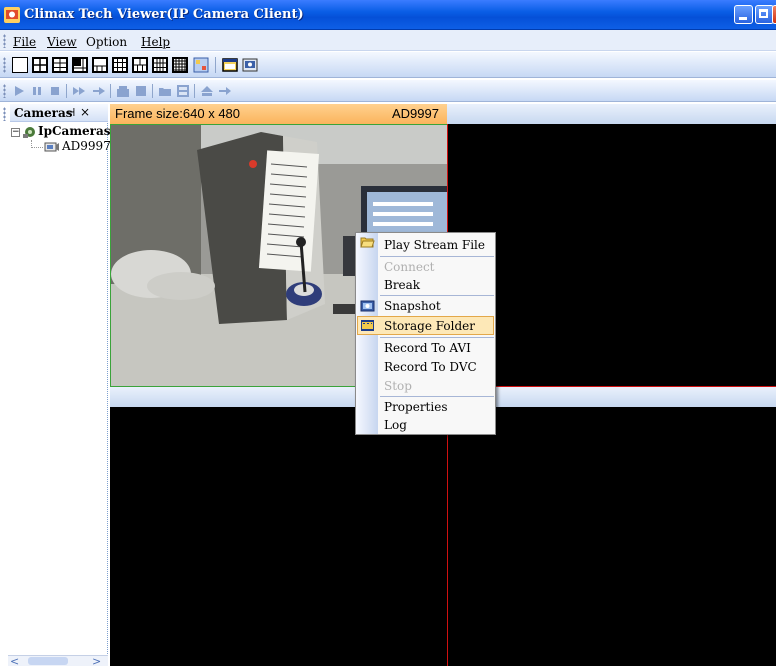 Image resolution: width=776 pixels, height=668 pixels. What do you see at coordinates (37, 91) in the screenshot?
I see `pause-icon` at bounding box center [37, 91].